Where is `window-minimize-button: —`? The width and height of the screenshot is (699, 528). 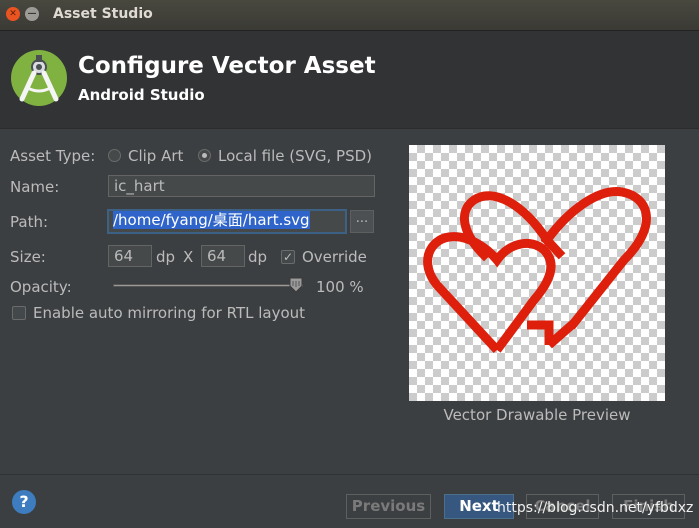 window-minimize-button: — is located at coordinates (32, 14).